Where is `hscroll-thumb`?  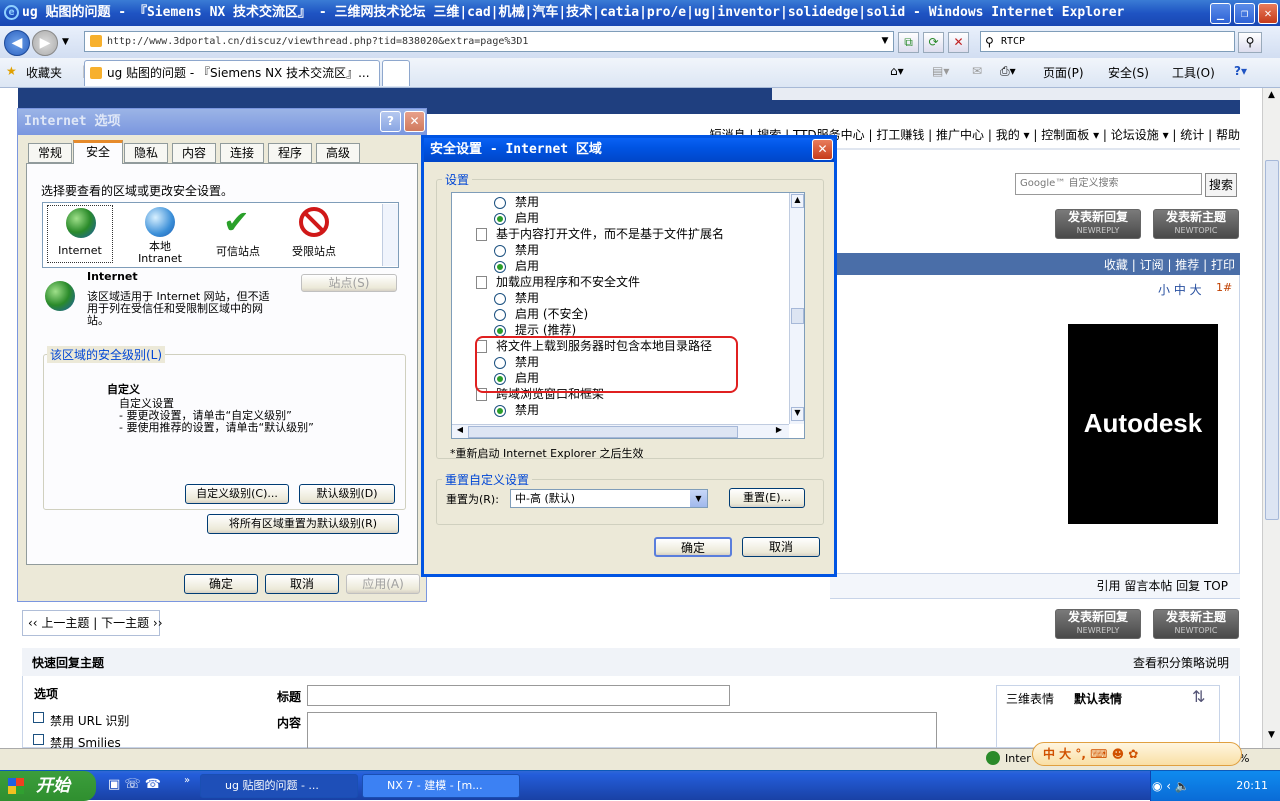 hscroll-thumb is located at coordinates (603, 432).